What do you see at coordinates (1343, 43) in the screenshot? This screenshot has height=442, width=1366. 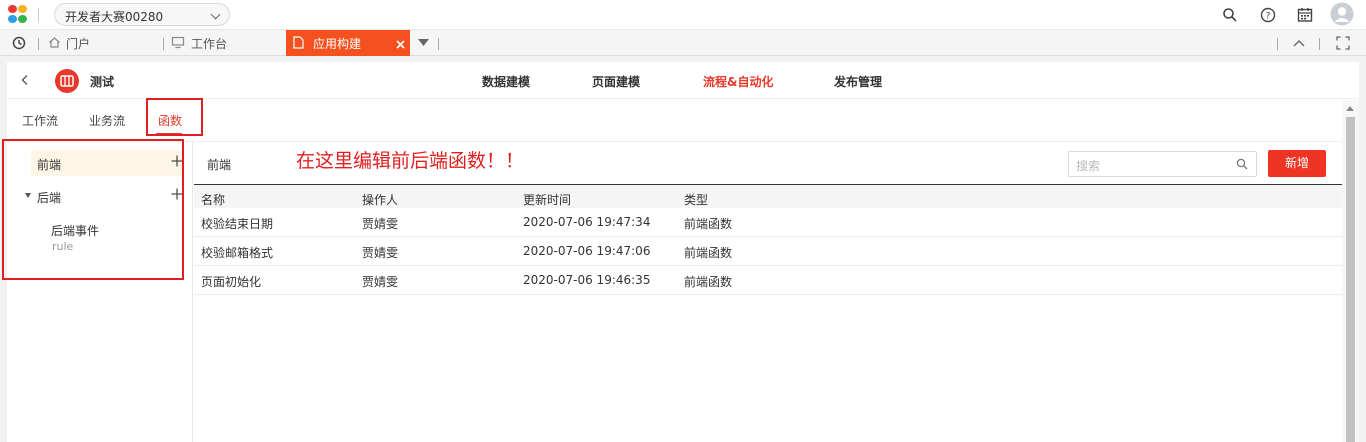 I see `fullscreen-icon` at bounding box center [1343, 43].